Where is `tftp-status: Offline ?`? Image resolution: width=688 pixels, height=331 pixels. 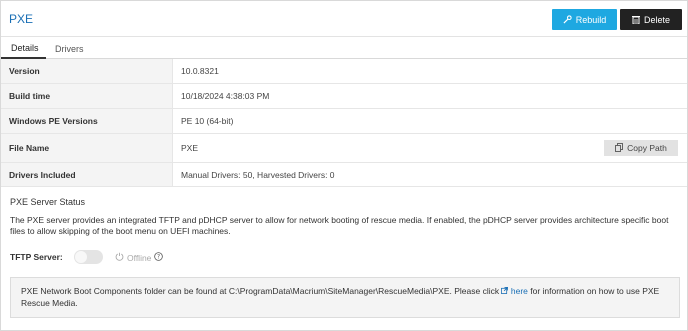 tftp-status: Offline ? is located at coordinates (139, 257).